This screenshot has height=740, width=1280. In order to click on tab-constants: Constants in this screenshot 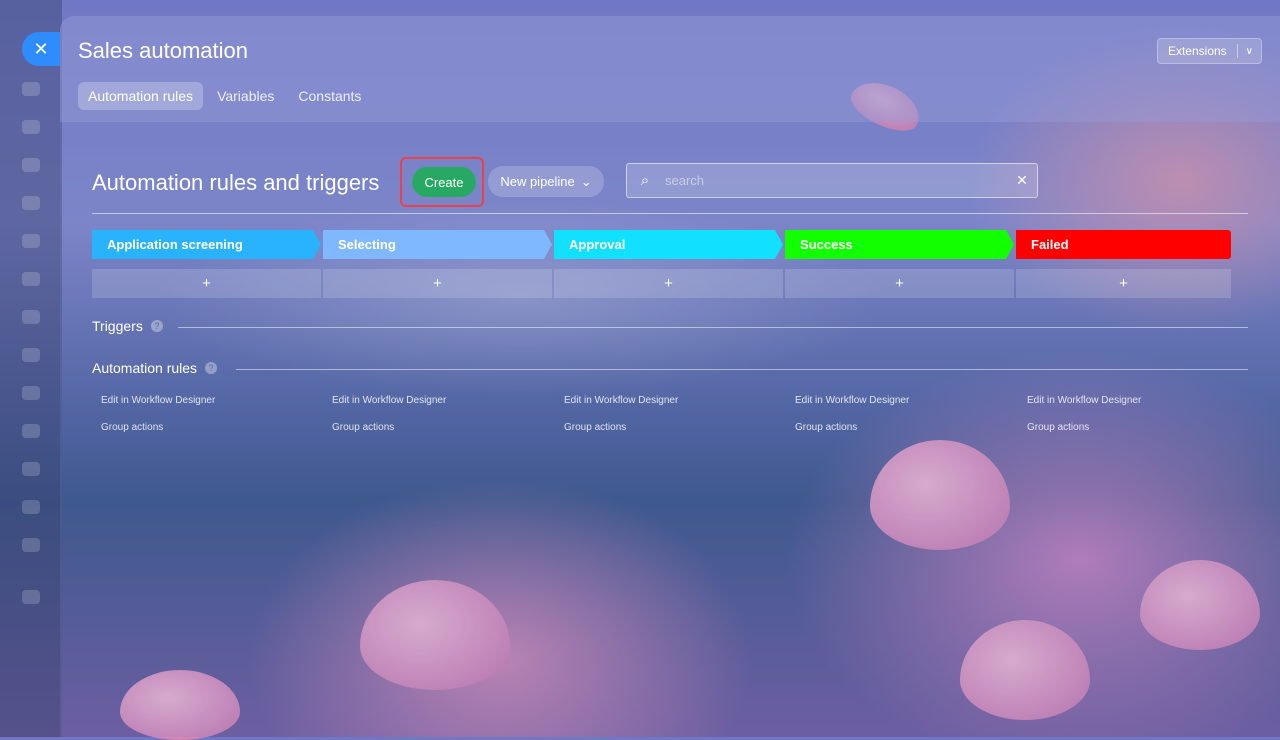, I will do `click(329, 96)`.